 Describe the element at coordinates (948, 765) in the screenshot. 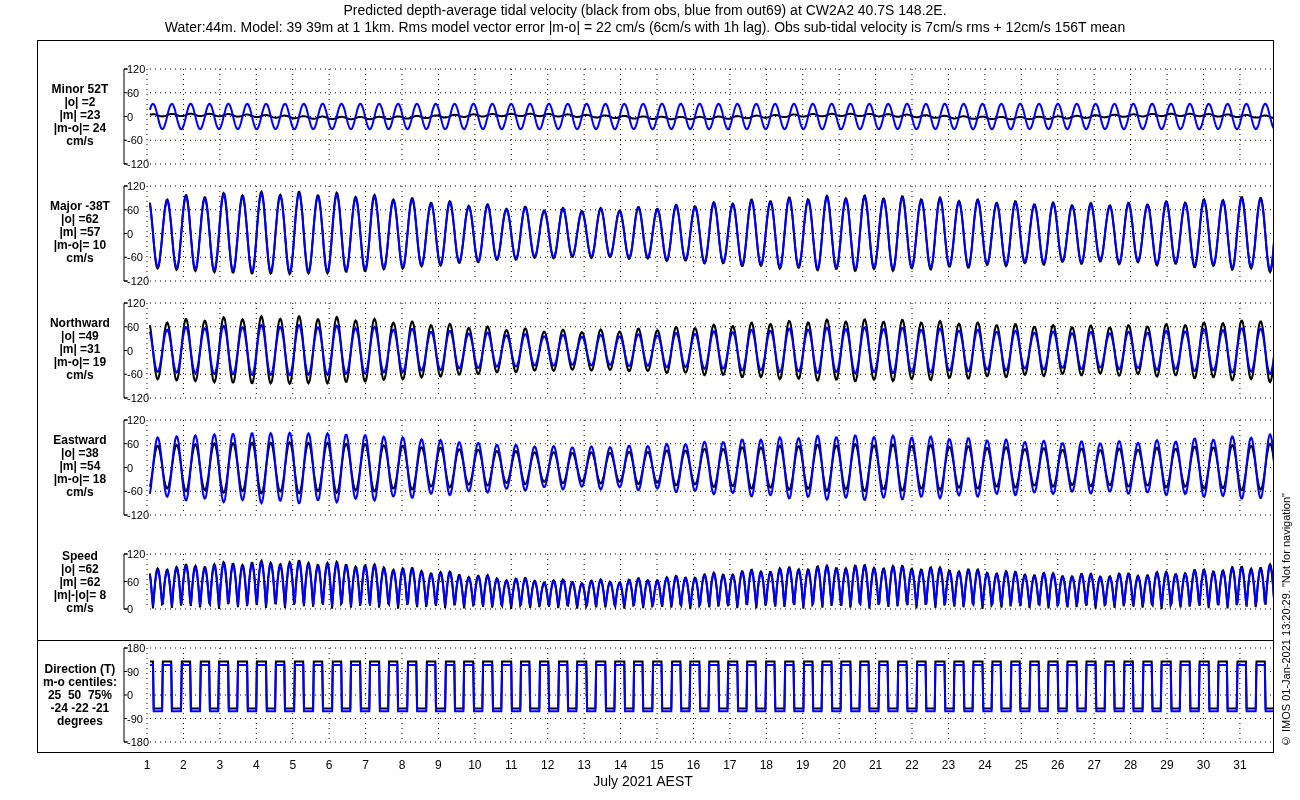

I see `day-tick-label: 23` at that location.